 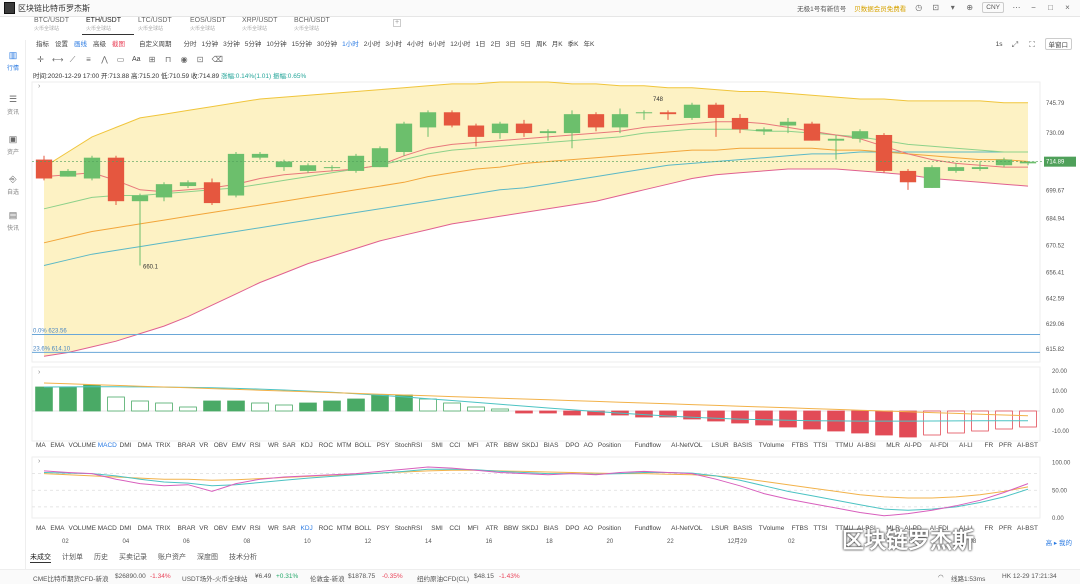 I want to click on row1-indicator: BRAR, so click(x=187, y=445).